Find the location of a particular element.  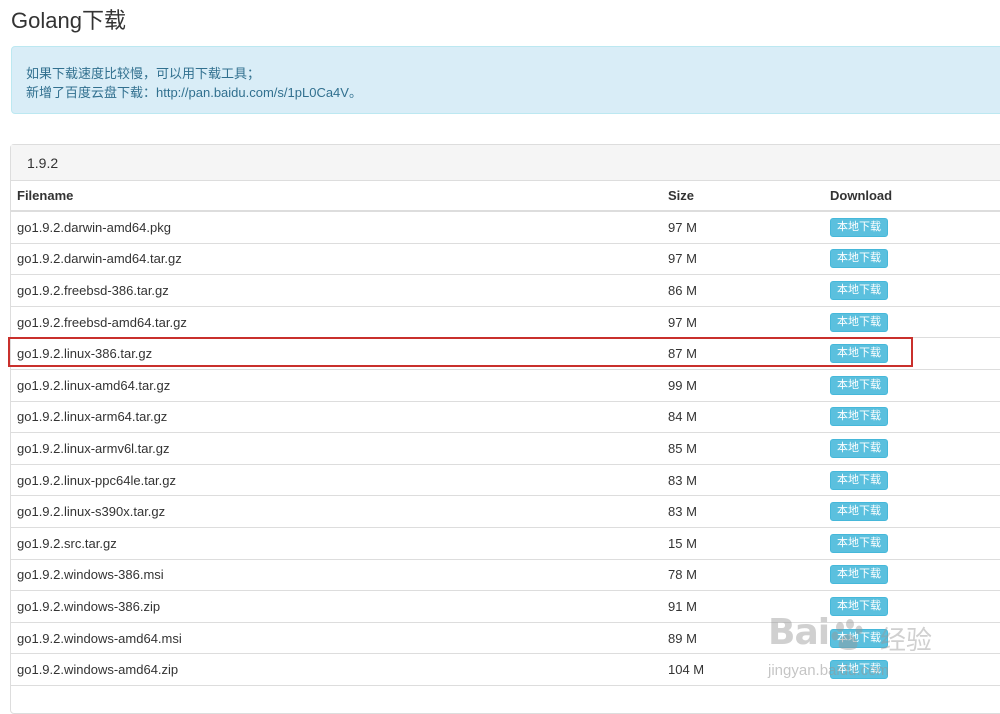

filename-cell: go1.9.2.darwin-amd64.pkg is located at coordinates (339, 227).